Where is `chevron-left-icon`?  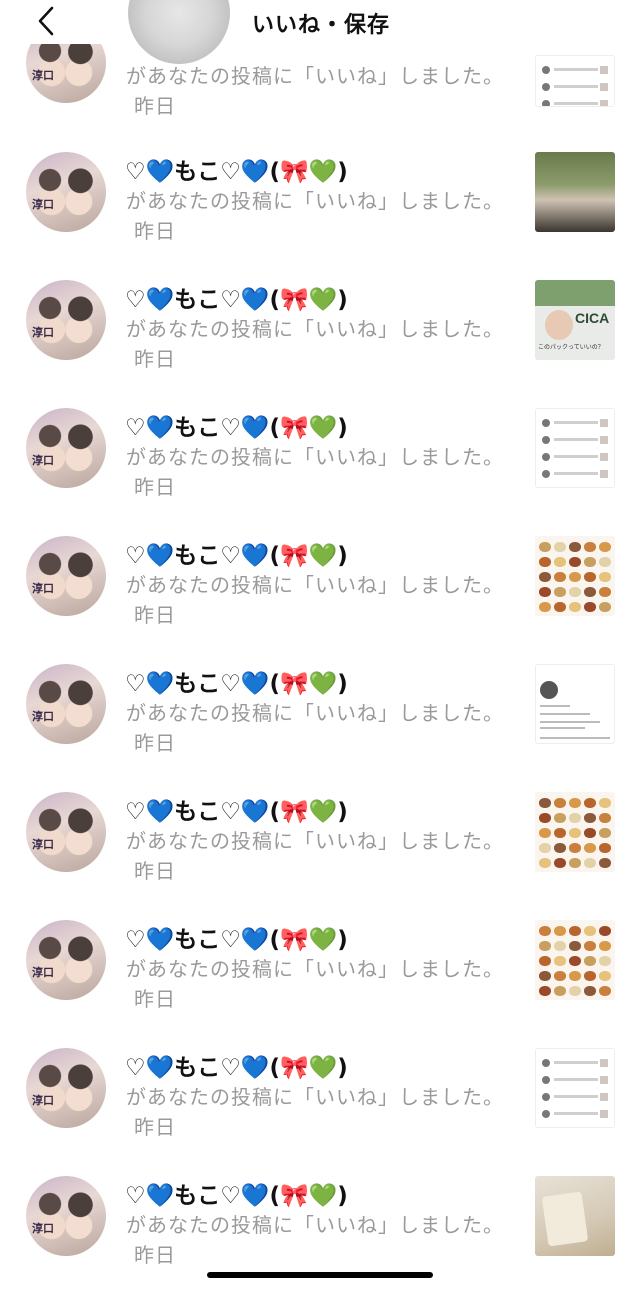
chevron-left-icon is located at coordinates (46, 21).